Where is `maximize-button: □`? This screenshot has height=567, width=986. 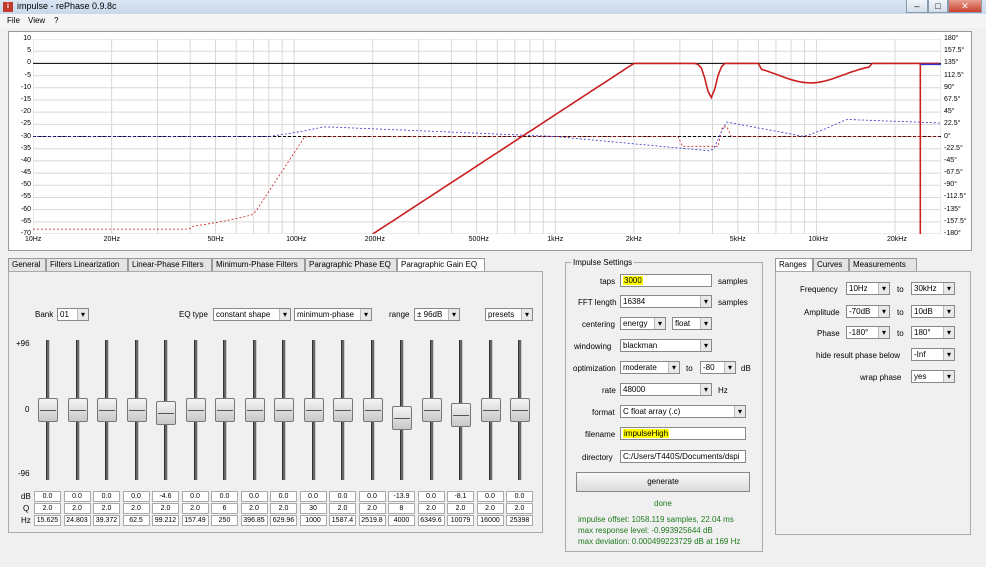
maximize-button: □ is located at coordinates (938, 6).